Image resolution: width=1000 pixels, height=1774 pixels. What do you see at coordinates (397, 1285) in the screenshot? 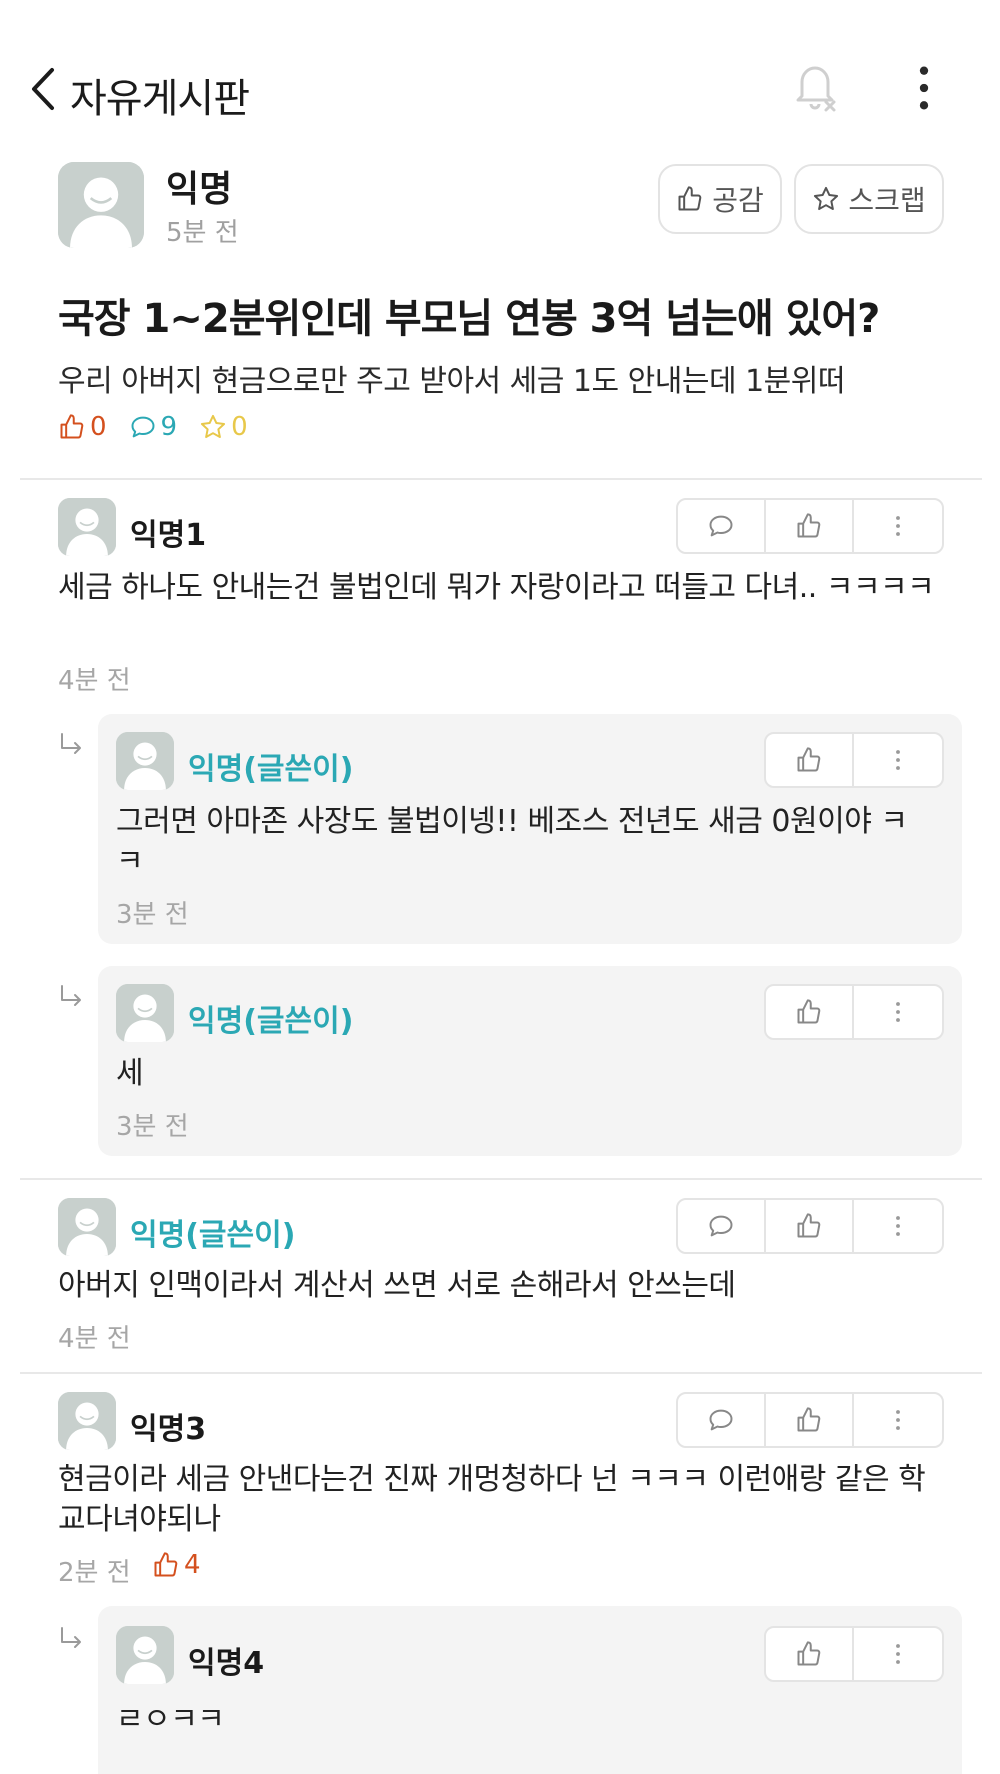
I see `comment-text: 아버지 인맥이라서 계산서 쓰면 서로 손해라서 안쓰는데` at bounding box center [397, 1285].